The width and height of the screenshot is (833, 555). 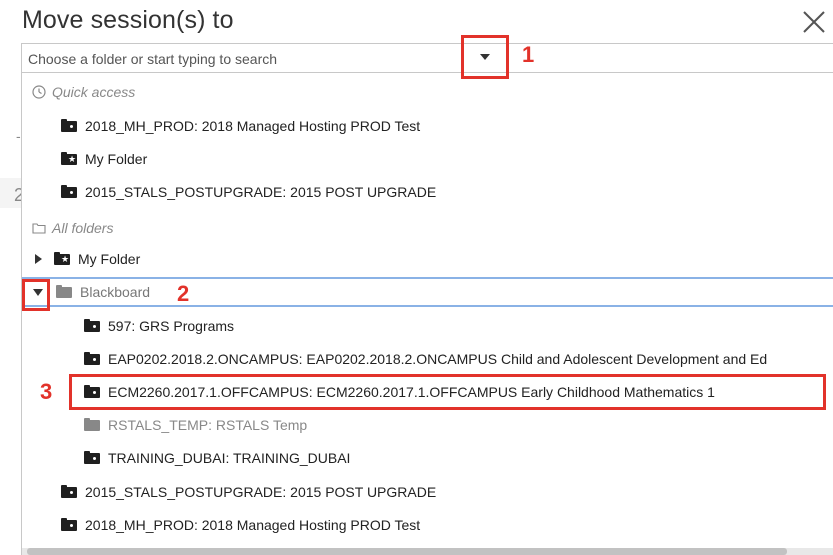 I want to click on folder-outline-icon, so click(x=39, y=228).